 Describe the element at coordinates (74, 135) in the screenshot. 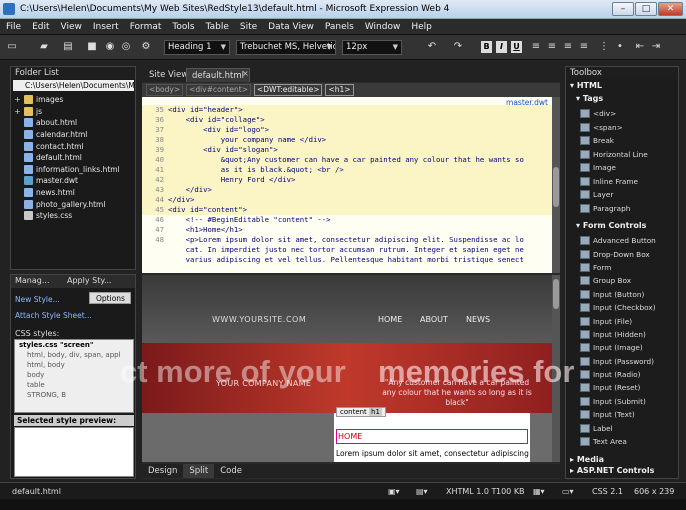

I see `list-item: calendar.html` at that location.